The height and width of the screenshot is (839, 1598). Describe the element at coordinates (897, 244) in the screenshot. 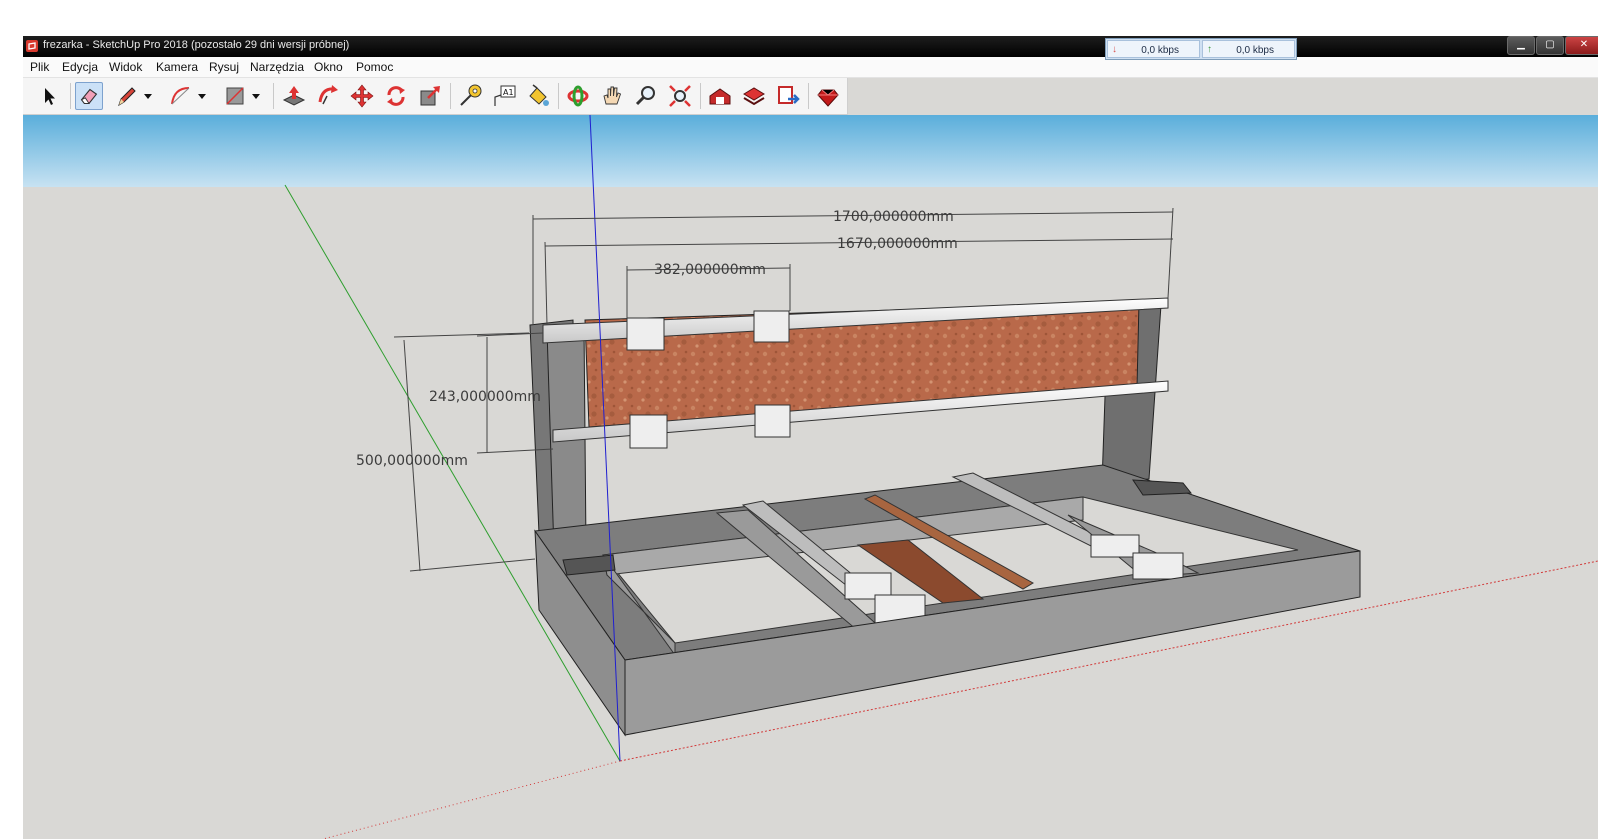

I see `dimension-inner-length: 1670,000000mm` at that location.